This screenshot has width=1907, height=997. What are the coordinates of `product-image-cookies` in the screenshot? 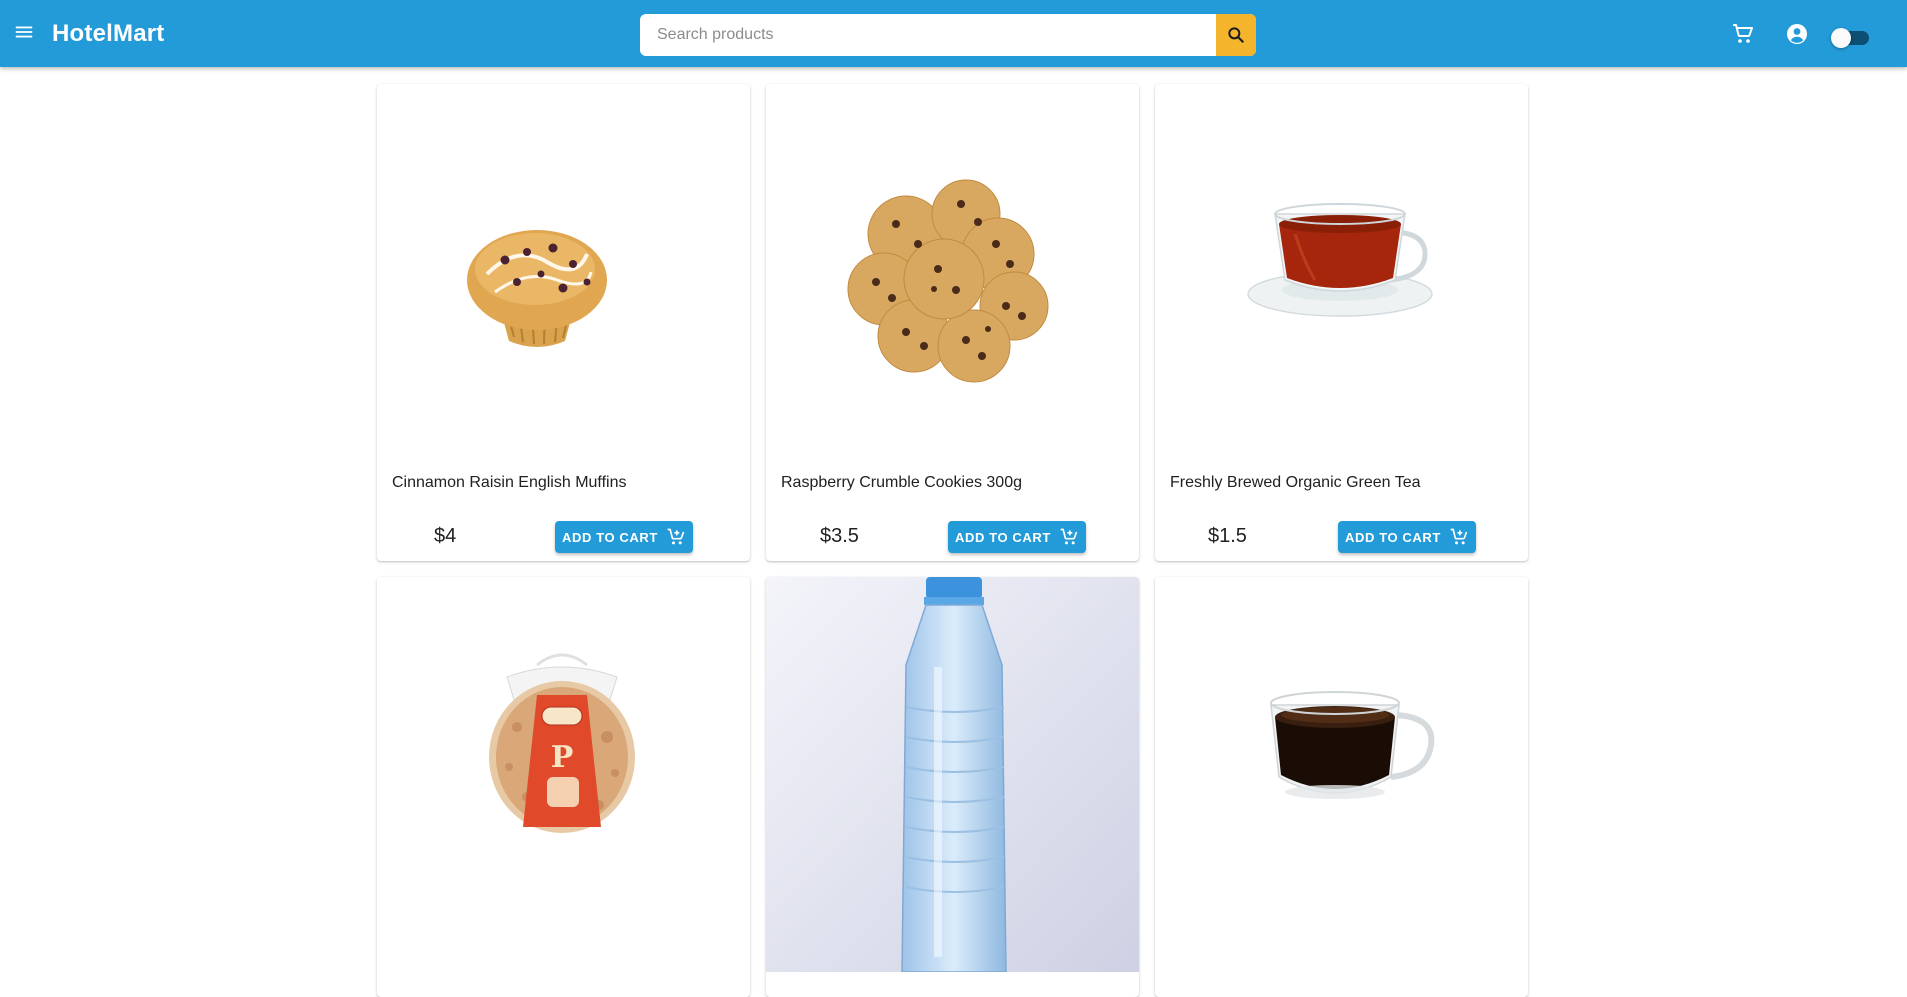 It's located at (948, 281).